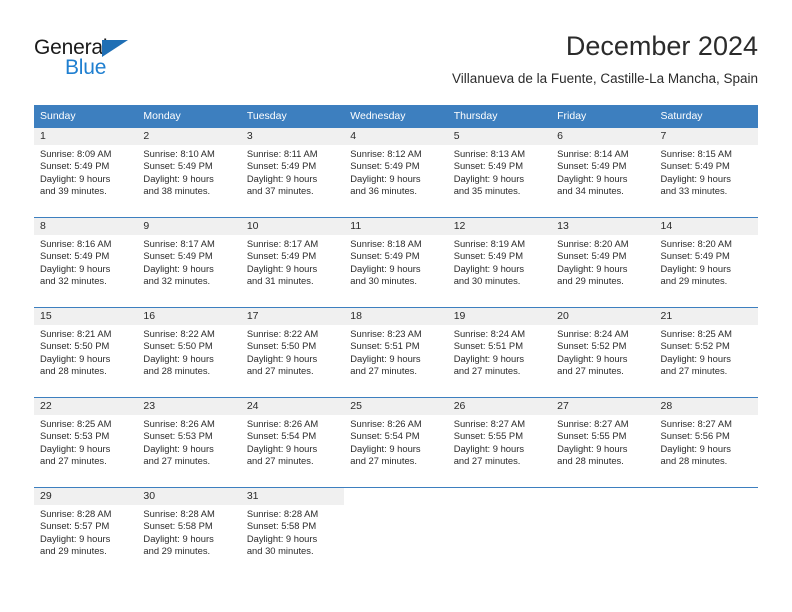 Image resolution: width=792 pixels, height=612 pixels. What do you see at coordinates (292, 116) in the screenshot?
I see `weekday-header-tuesday: Tuesday` at bounding box center [292, 116].